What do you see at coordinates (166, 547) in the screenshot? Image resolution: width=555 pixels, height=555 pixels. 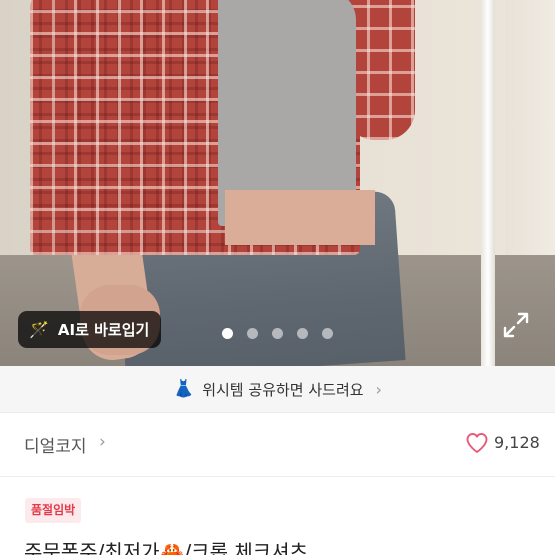 I see `product-title: 주문폭주/최저가🦀/크롭 체크셔츠` at bounding box center [166, 547].